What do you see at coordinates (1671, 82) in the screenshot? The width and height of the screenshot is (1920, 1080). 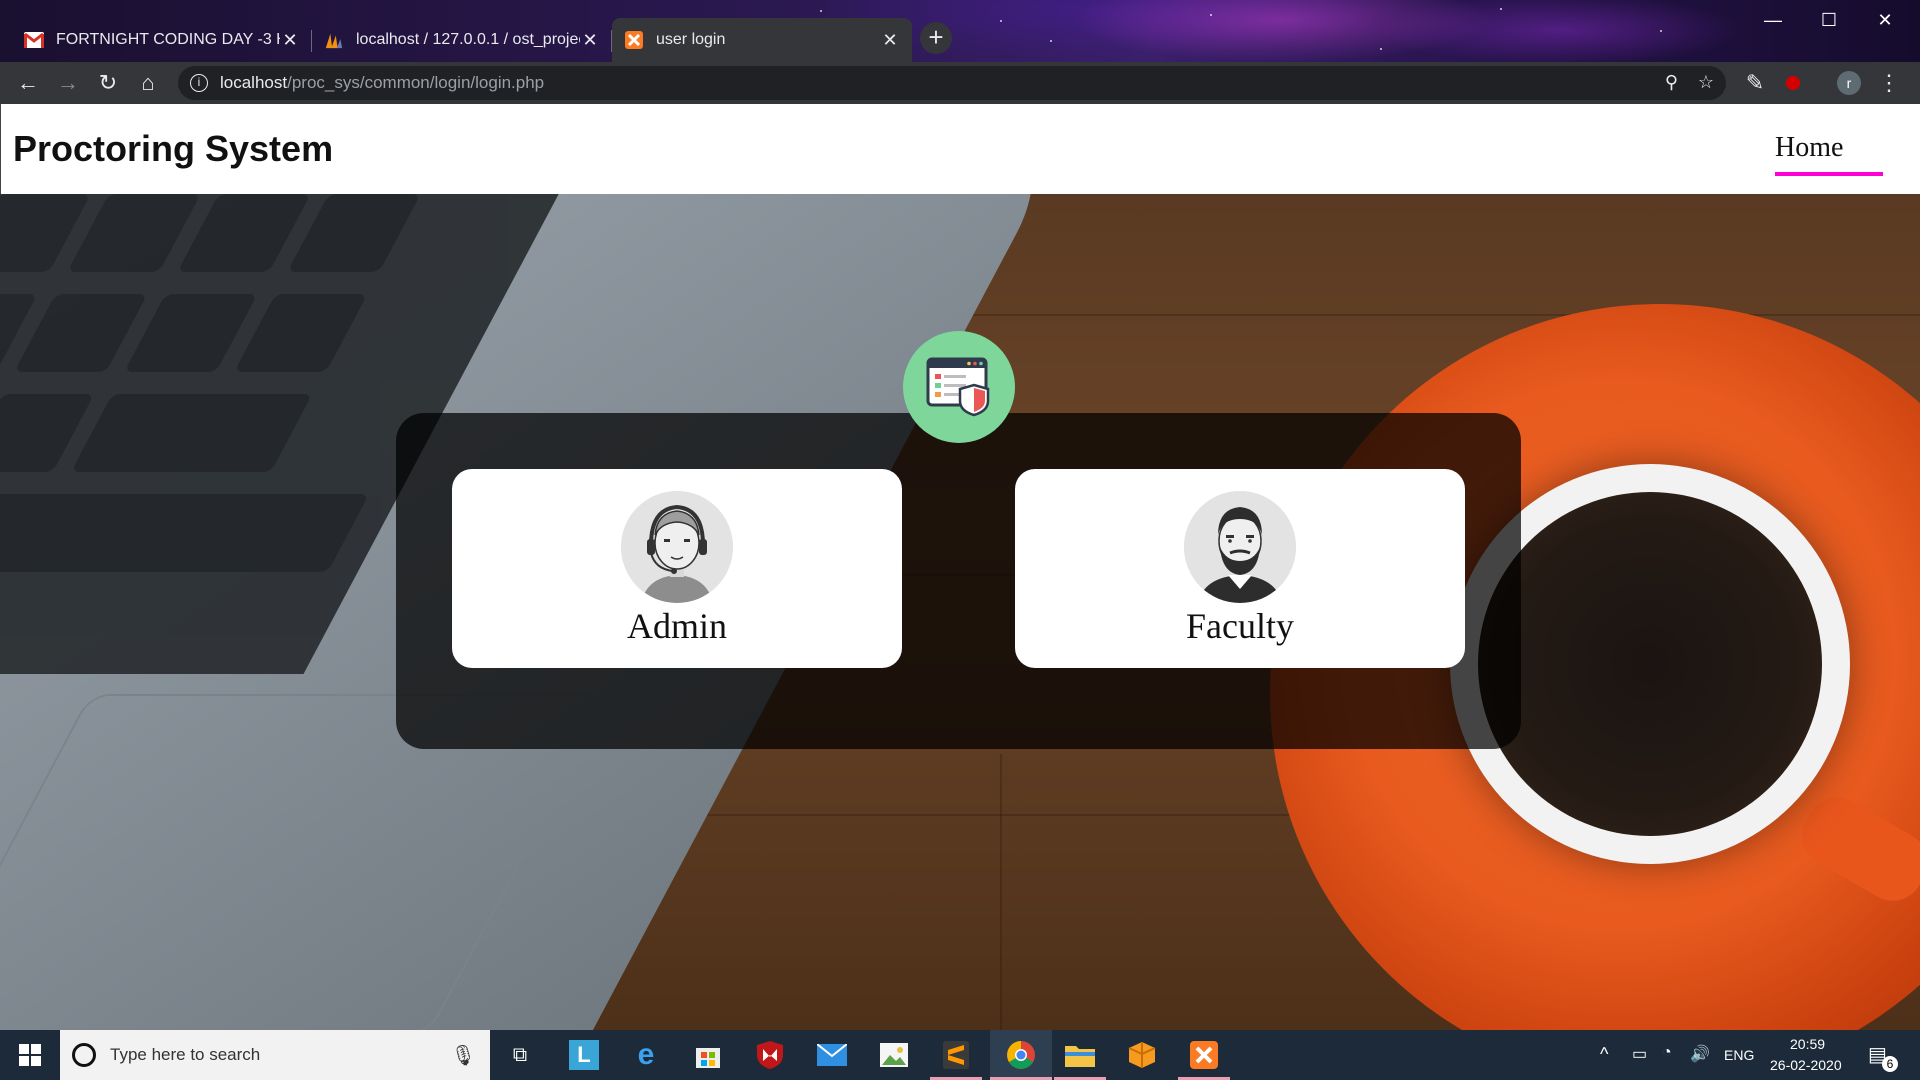 I see `zoom-icon: ⚲` at bounding box center [1671, 82].